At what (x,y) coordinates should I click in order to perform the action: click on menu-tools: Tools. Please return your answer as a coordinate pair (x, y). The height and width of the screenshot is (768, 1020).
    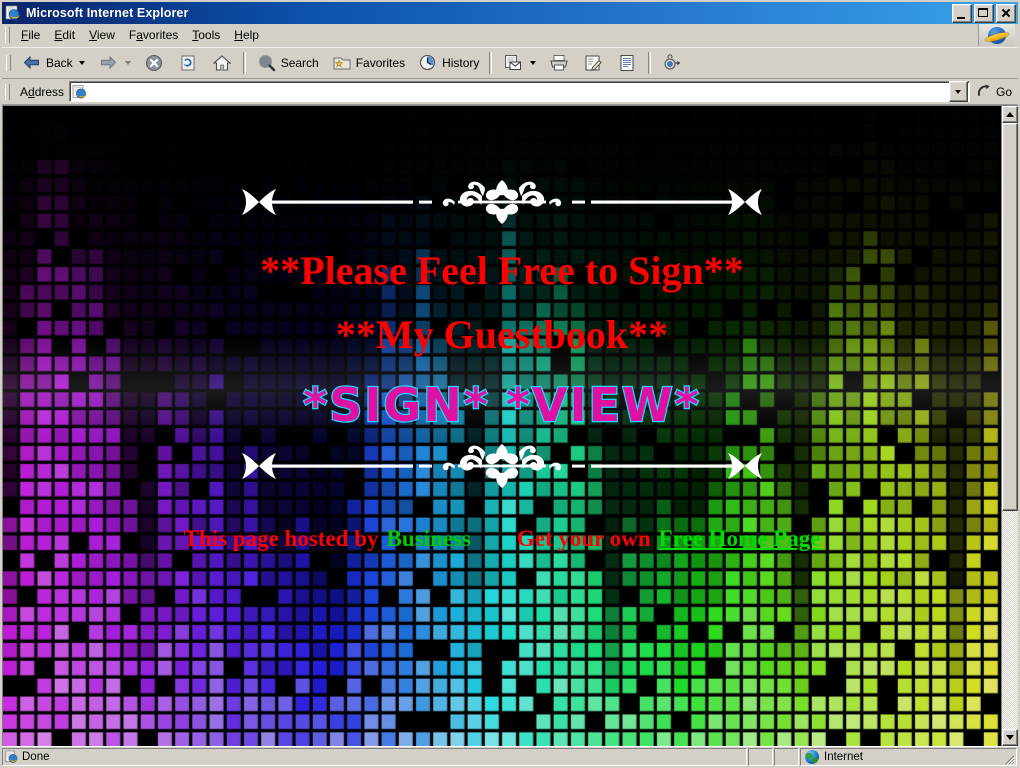
    Looking at the image, I should click on (206, 35).